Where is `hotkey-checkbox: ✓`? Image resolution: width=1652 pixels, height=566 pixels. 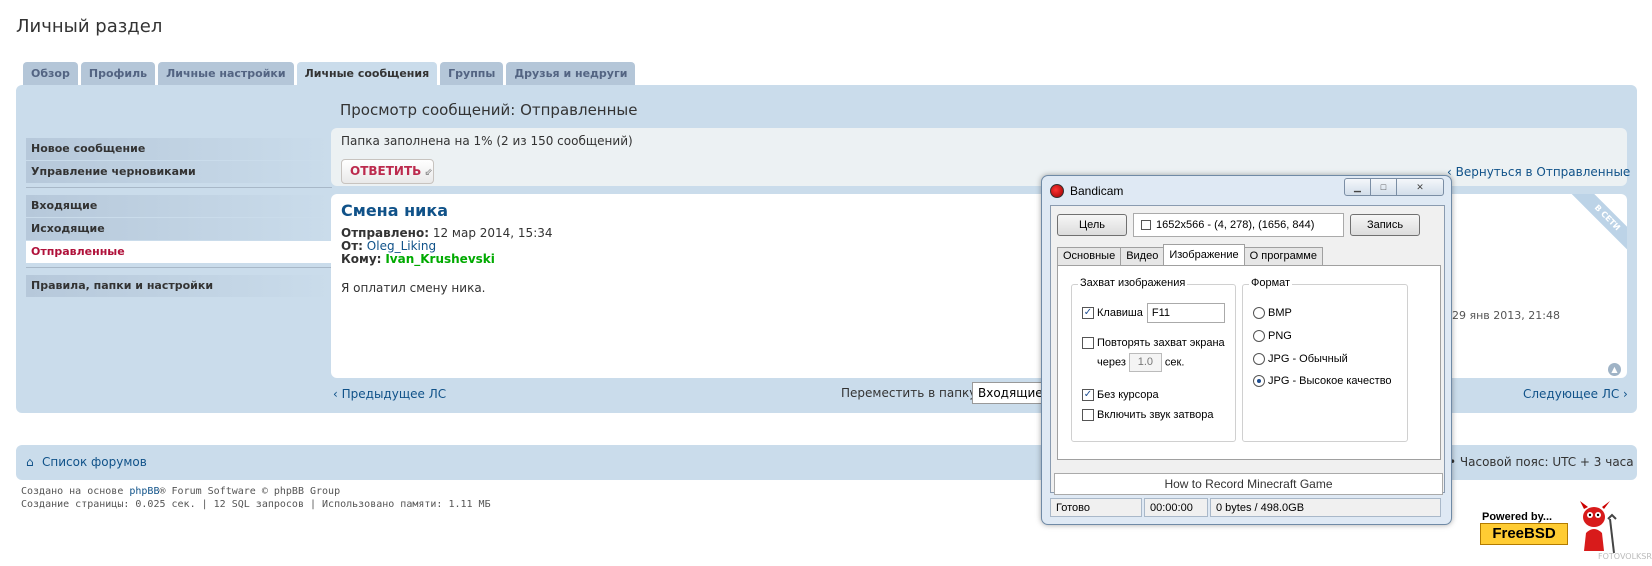 hotkey-checkbox: ✓ is located at coordinates (1088, 313).